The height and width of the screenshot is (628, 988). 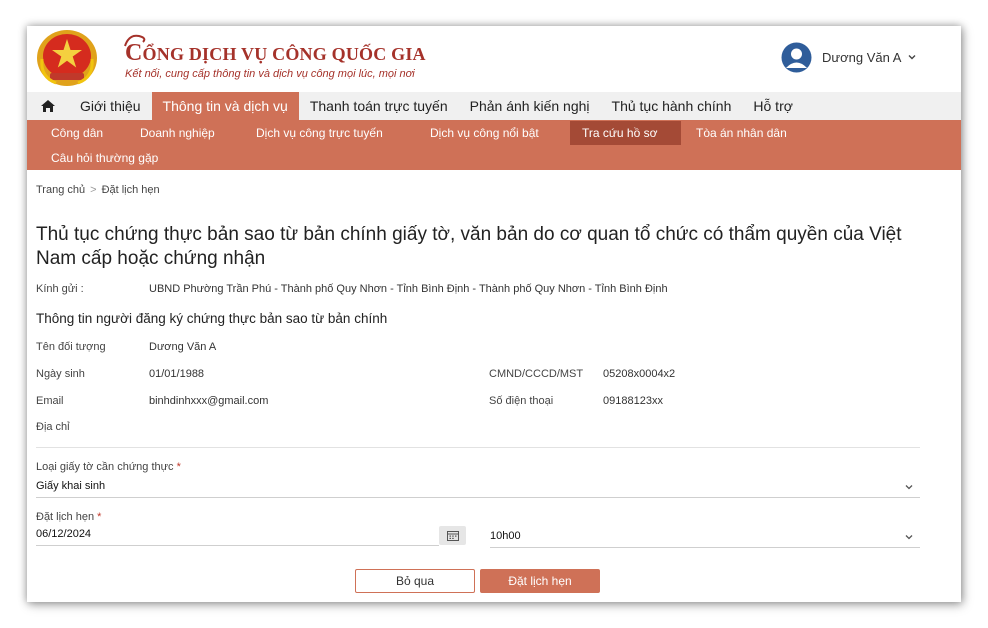 I want to click on subnav-item-dvc-truc-tuyen: Dịch vụ công trực tuyến, so click(x=319, y=133).